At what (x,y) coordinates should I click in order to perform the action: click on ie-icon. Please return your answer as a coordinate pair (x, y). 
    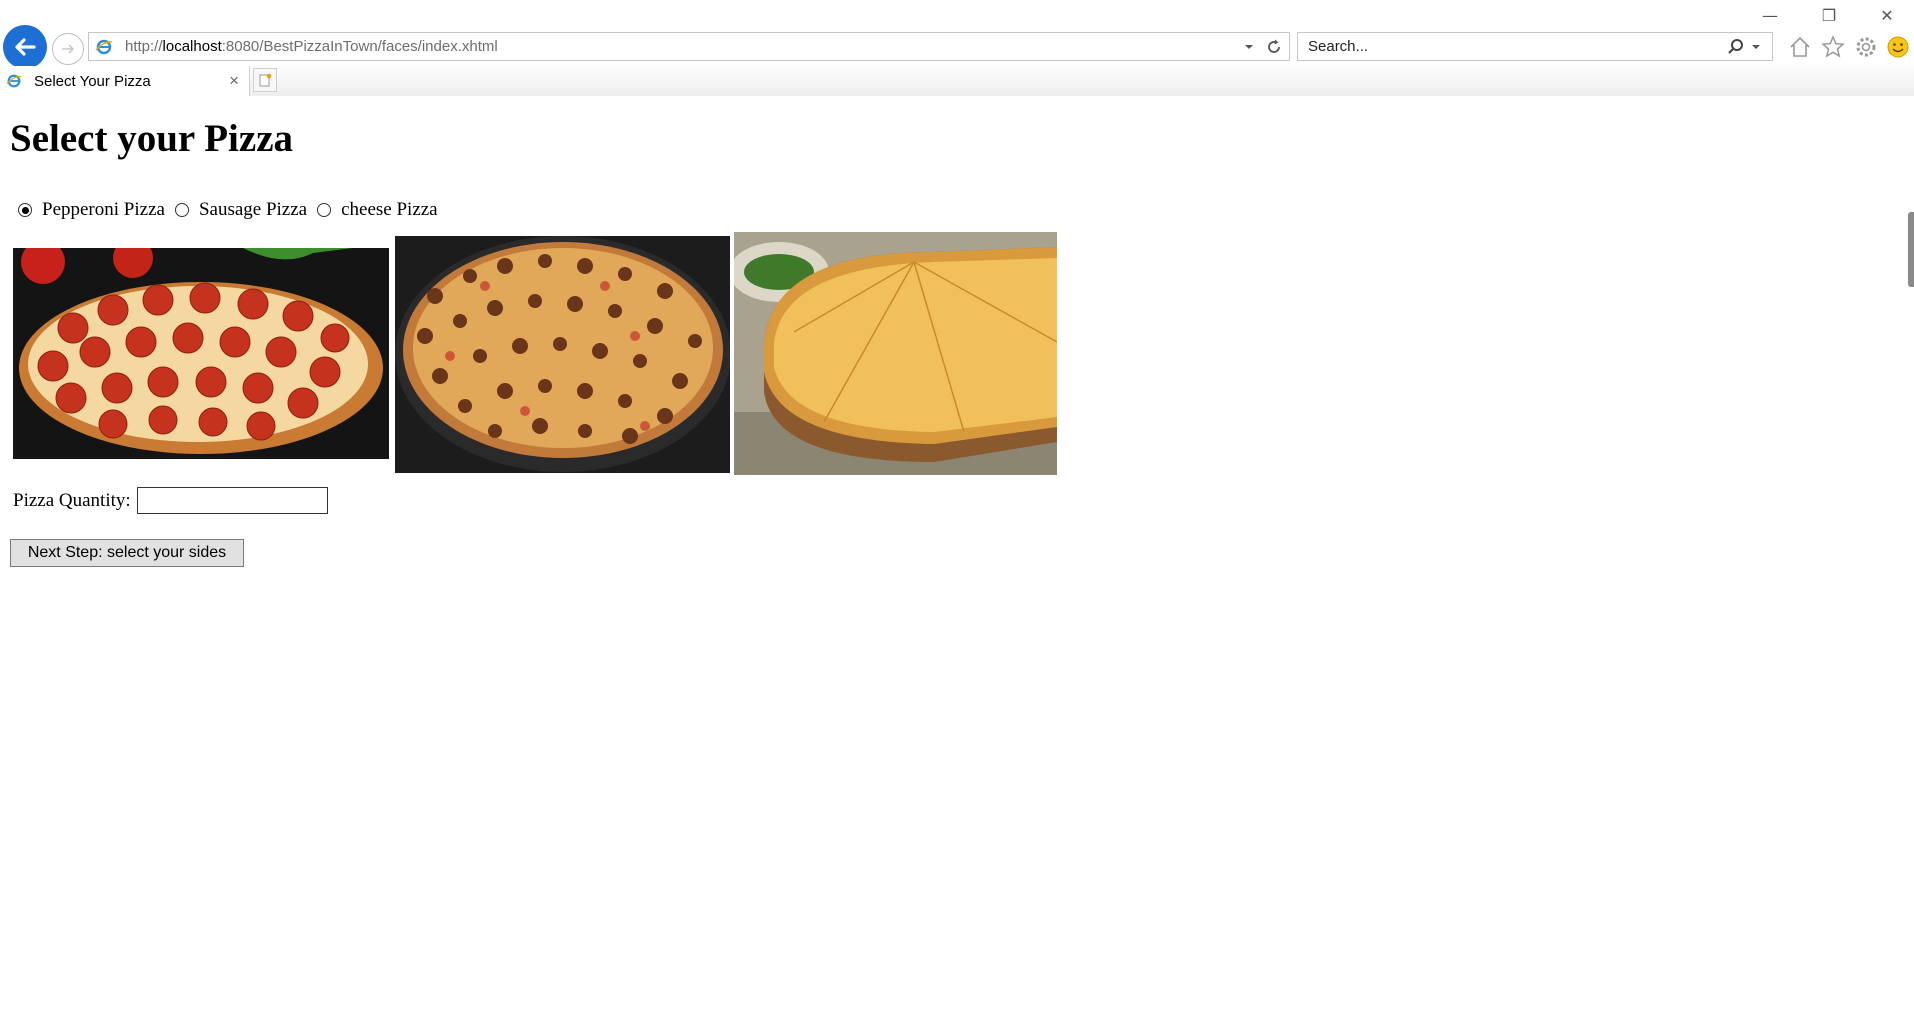
    Looking at the image, I should click on (104, 46).